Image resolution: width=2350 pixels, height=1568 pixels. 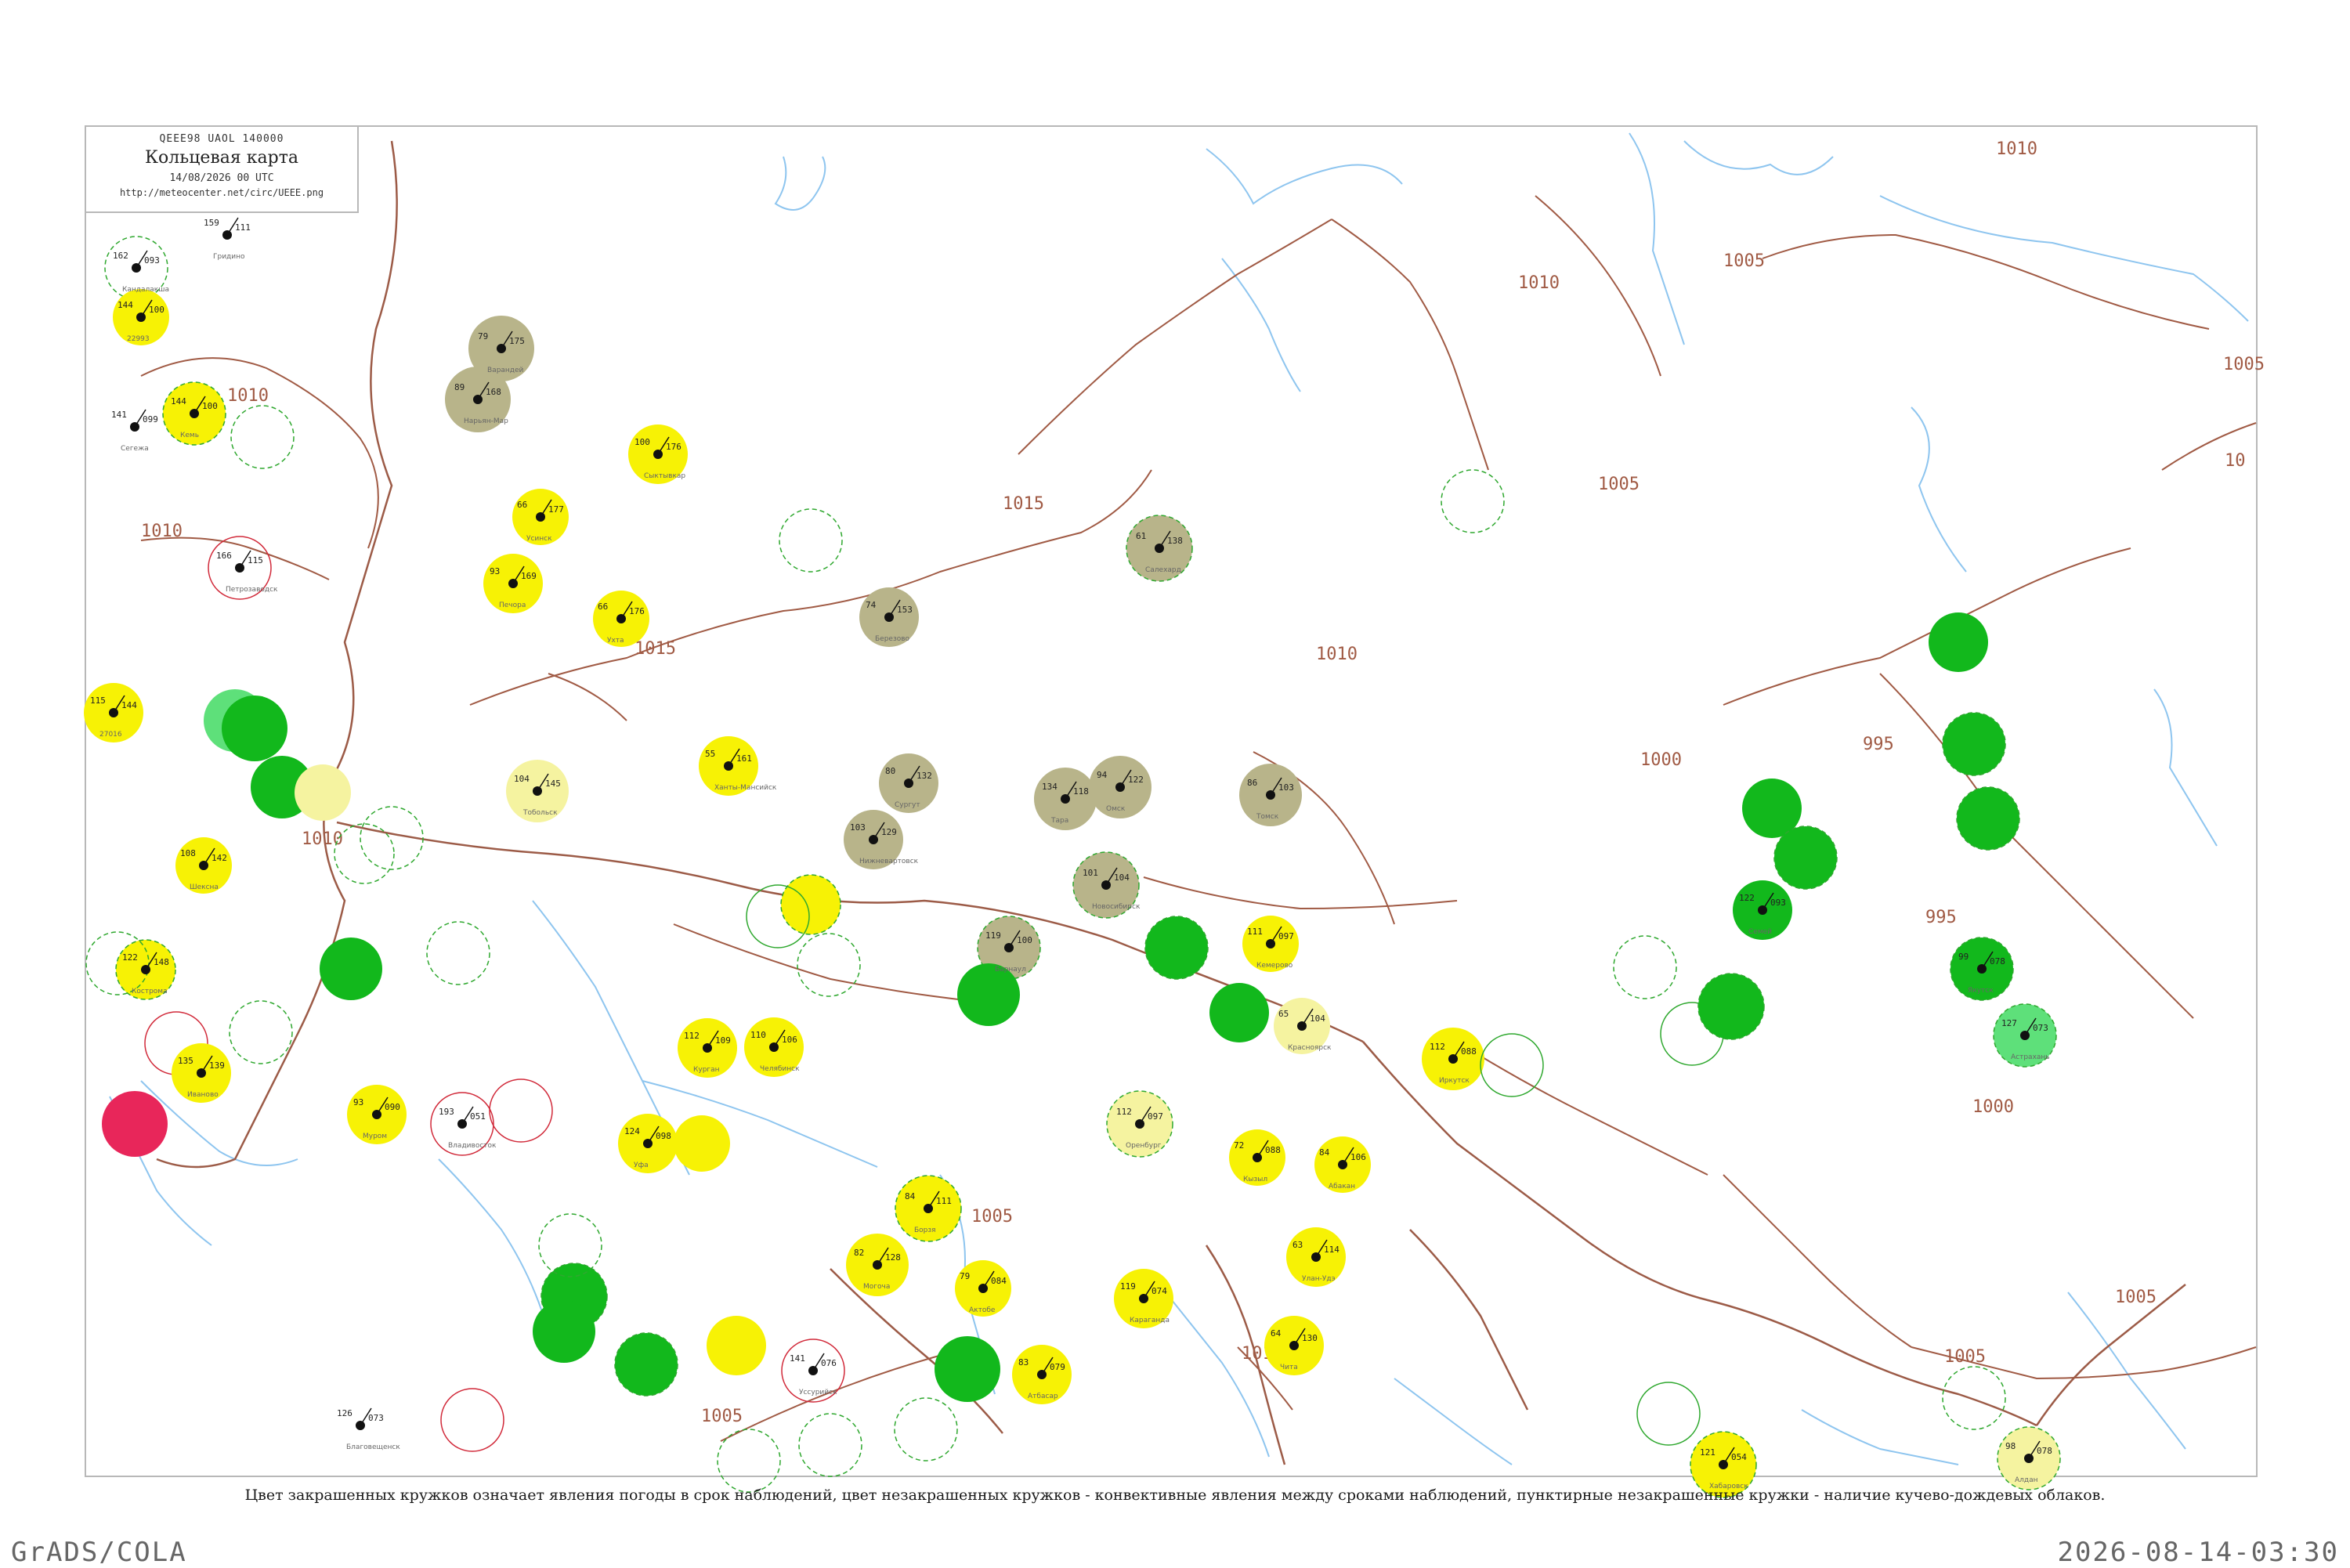 What do you see at coordinates (521, 1110) in the screenshot?
I see `convective-ring-red` at bounding box center [521, 1110].